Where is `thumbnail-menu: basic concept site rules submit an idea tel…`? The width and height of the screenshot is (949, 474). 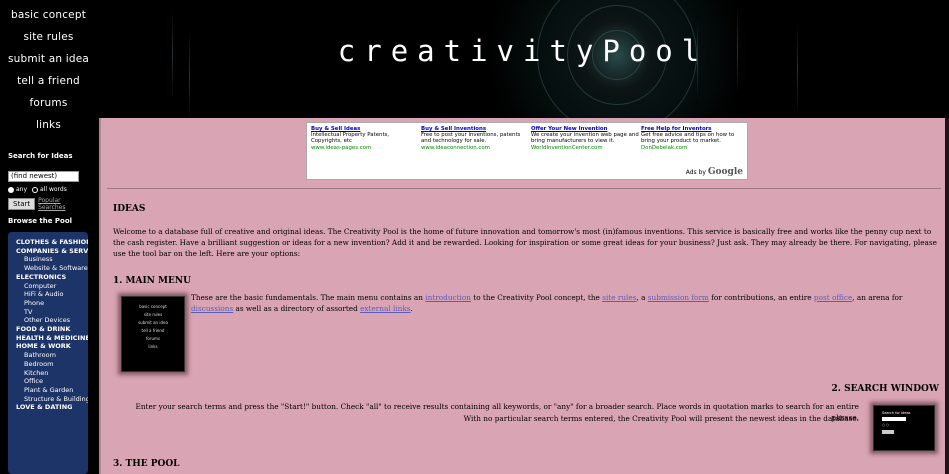
thumbnail-menu: basic concept site rules submit an idea tel… is located at coordinates (153, 327).